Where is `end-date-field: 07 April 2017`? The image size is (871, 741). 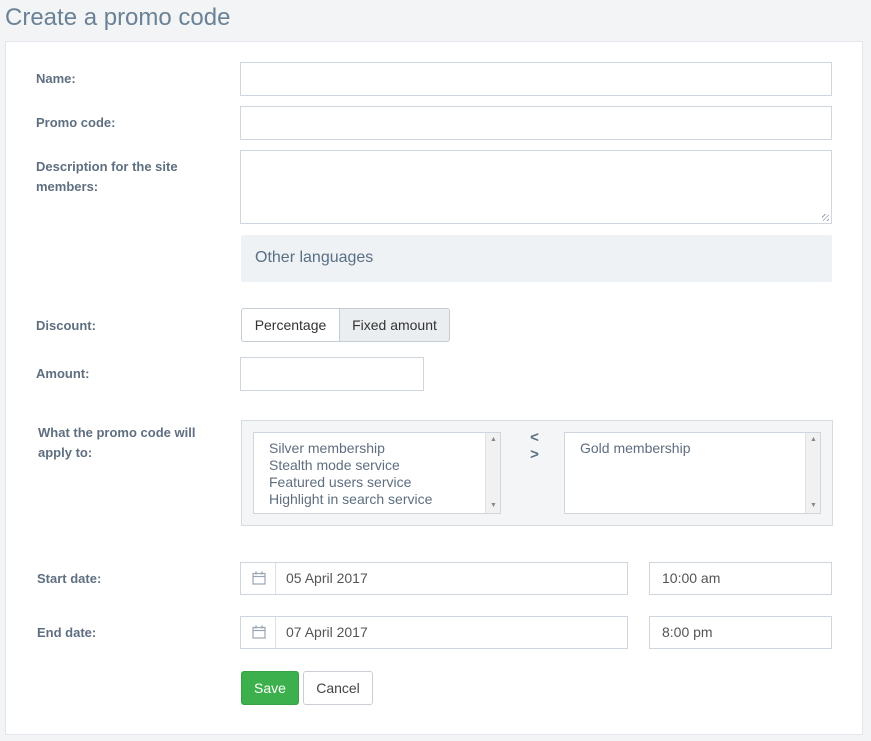
end-date-field: 07 April 2017 is located at coordinates (434, 632).